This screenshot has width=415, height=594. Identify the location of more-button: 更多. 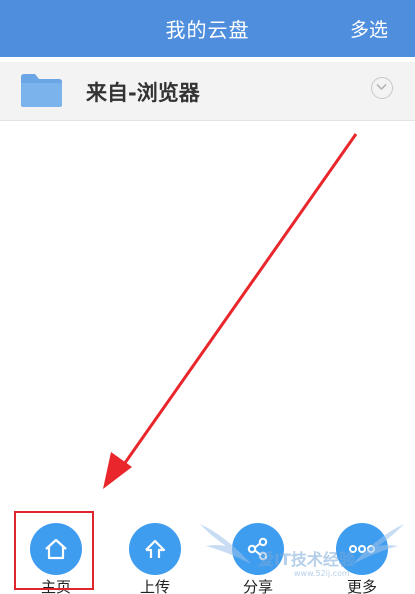
(361, 558).